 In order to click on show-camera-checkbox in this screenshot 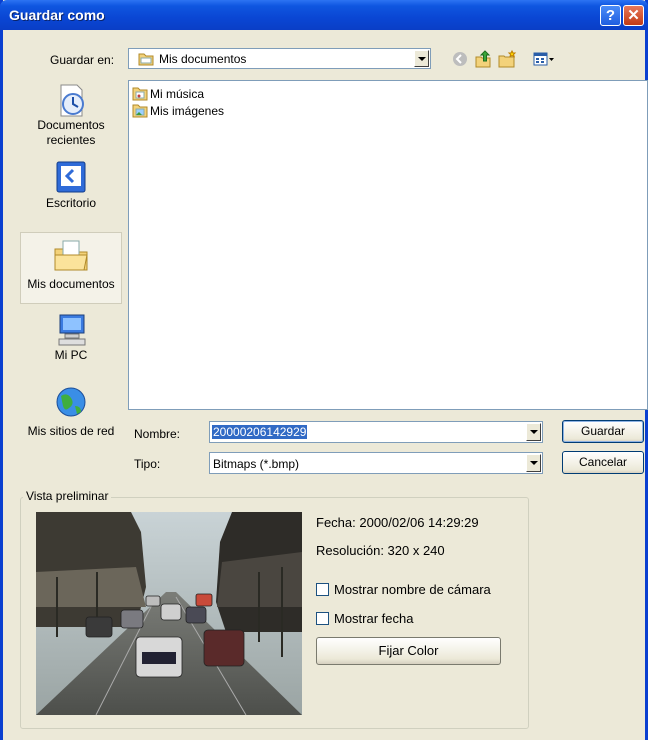, I will do `click(322, 589)`.